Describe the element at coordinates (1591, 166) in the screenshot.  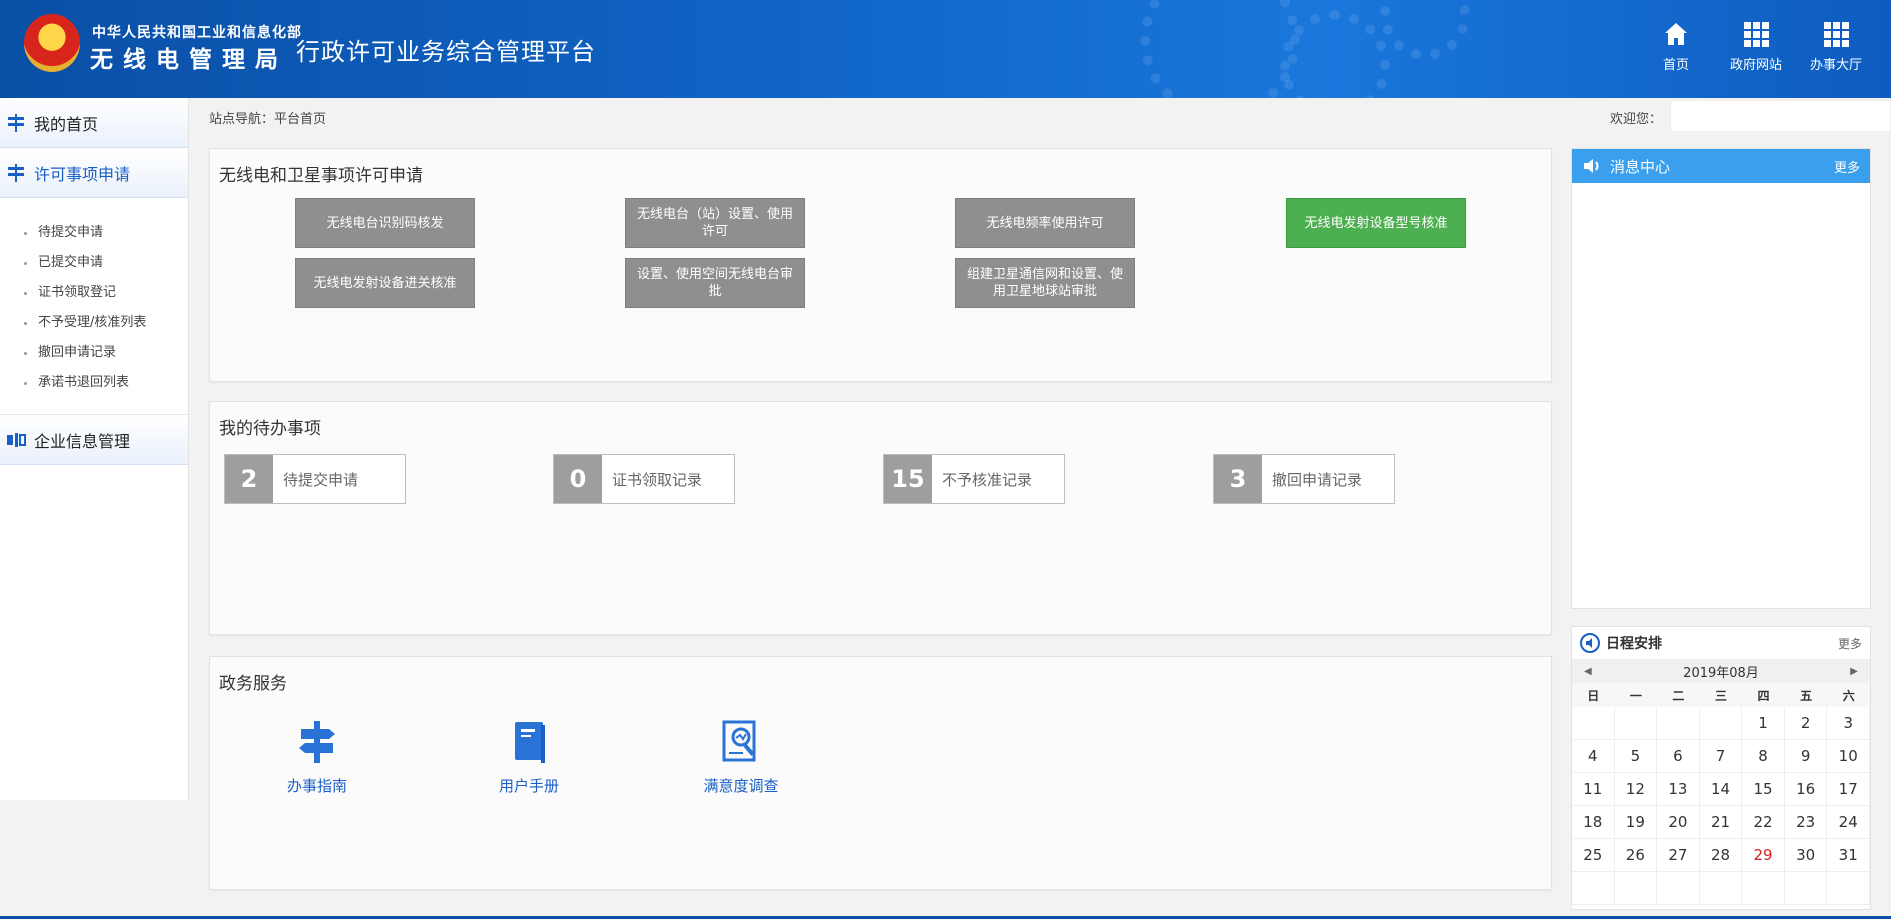
I see `speaker-icon` at that location.